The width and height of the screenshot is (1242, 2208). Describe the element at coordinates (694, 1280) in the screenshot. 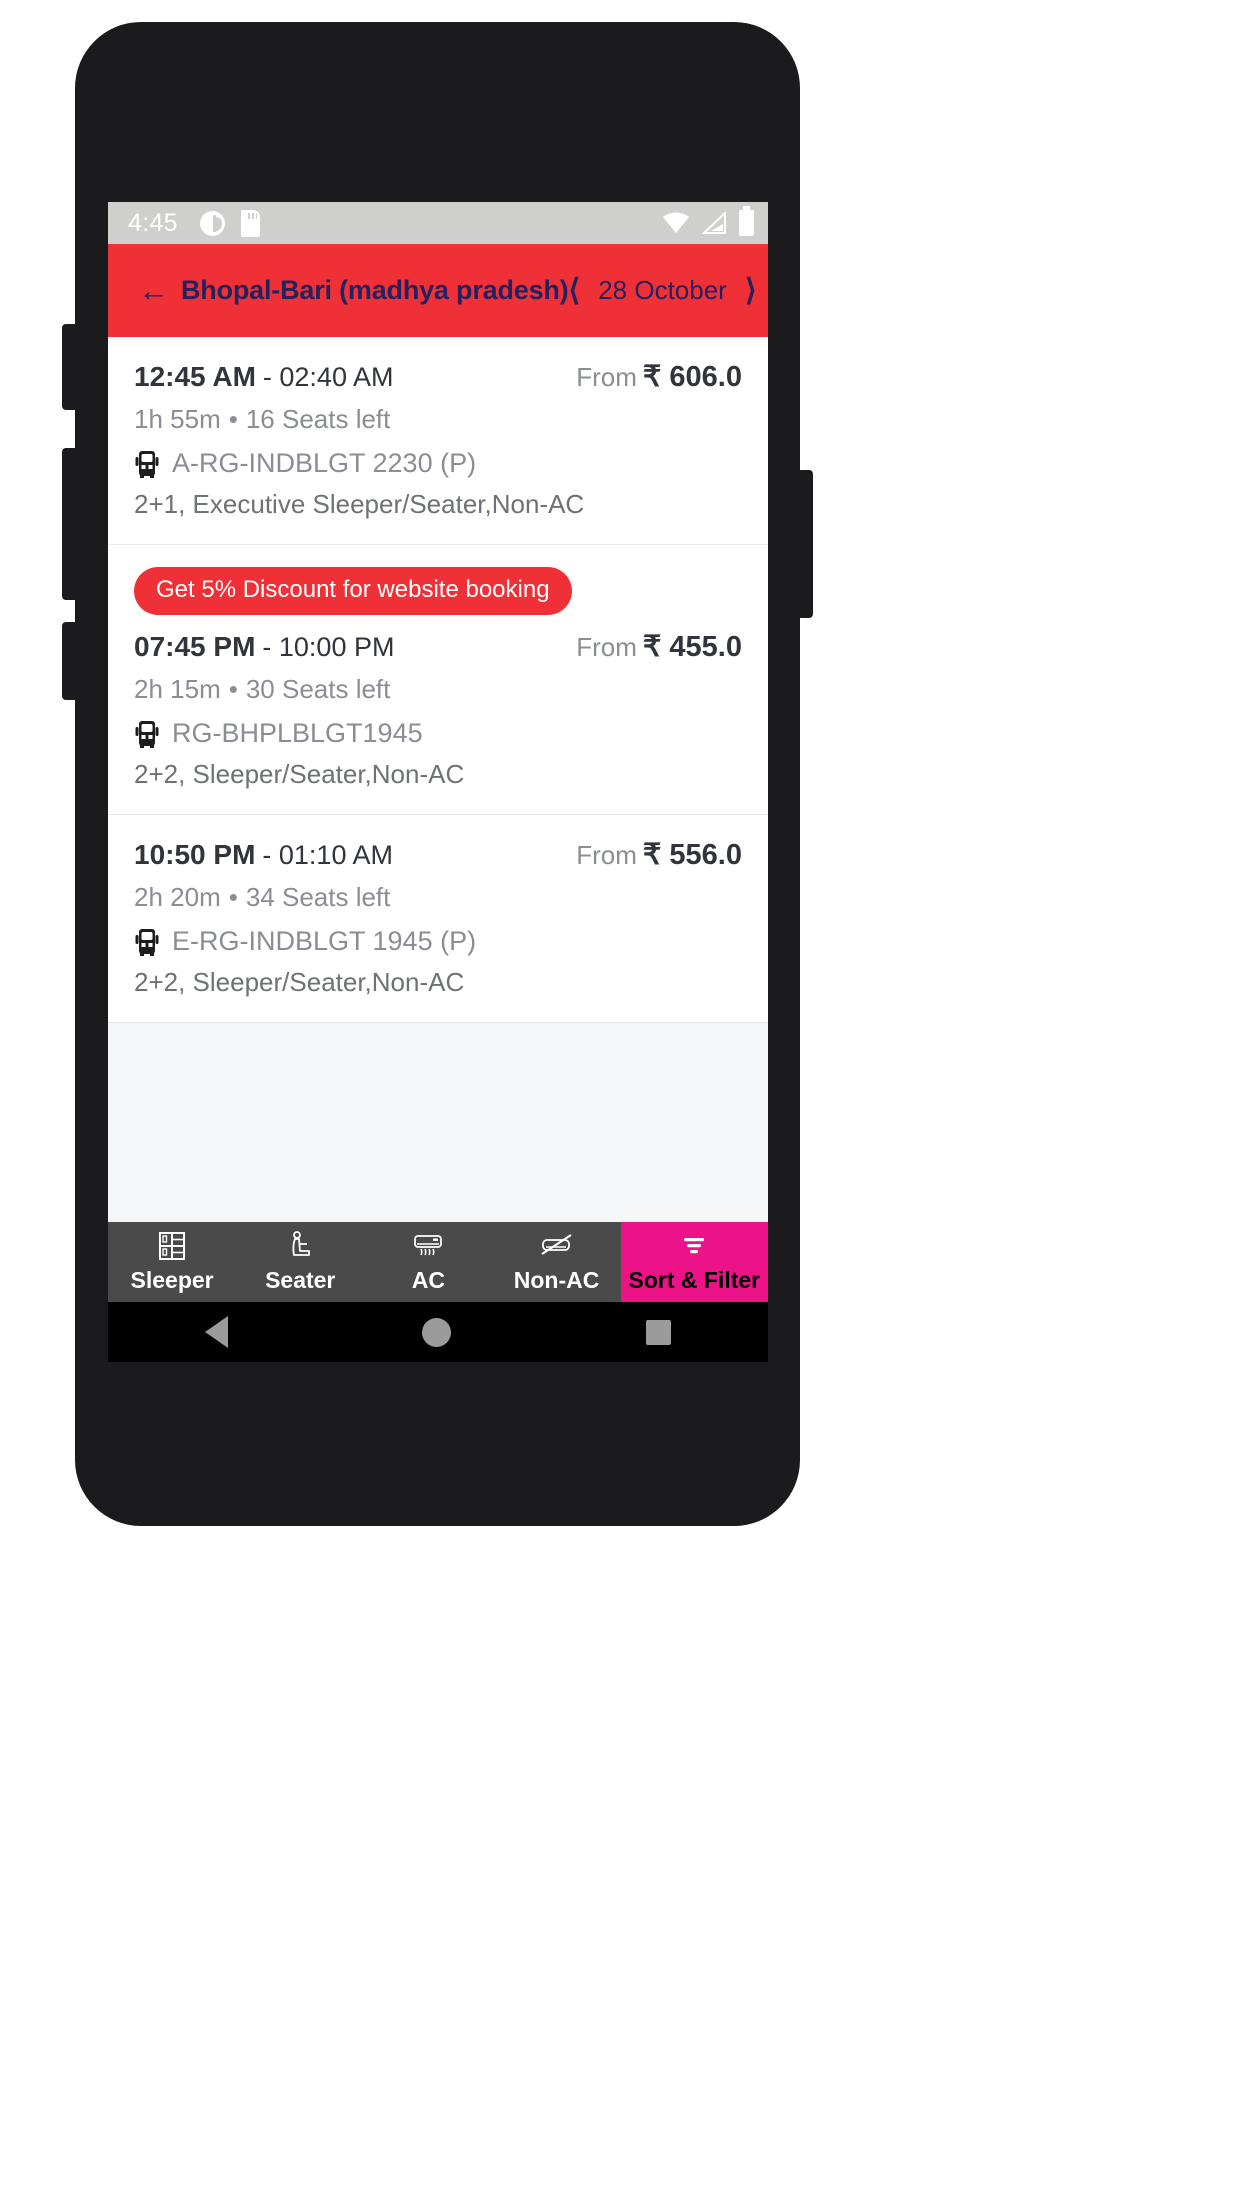

I see `filter-label: Sort & Filter` at that location.